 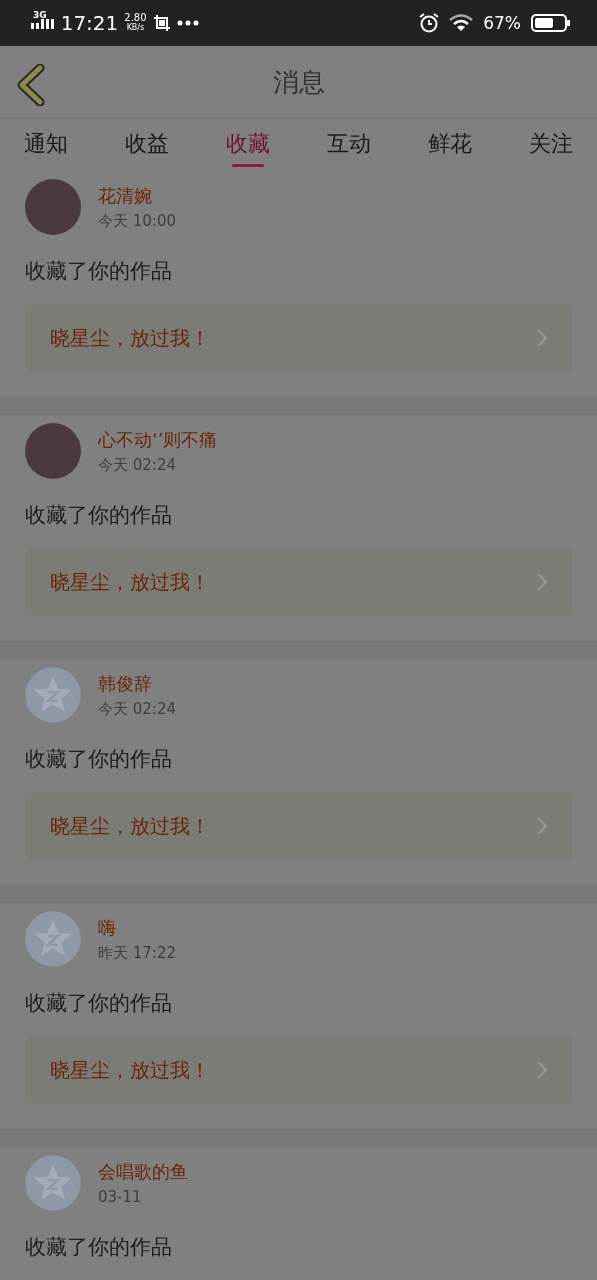 What do you see at coordinates (143, 1172) in the screenshot?
I see `user-name: 会唱歌的鱼` at bounding box center [143, 1172].